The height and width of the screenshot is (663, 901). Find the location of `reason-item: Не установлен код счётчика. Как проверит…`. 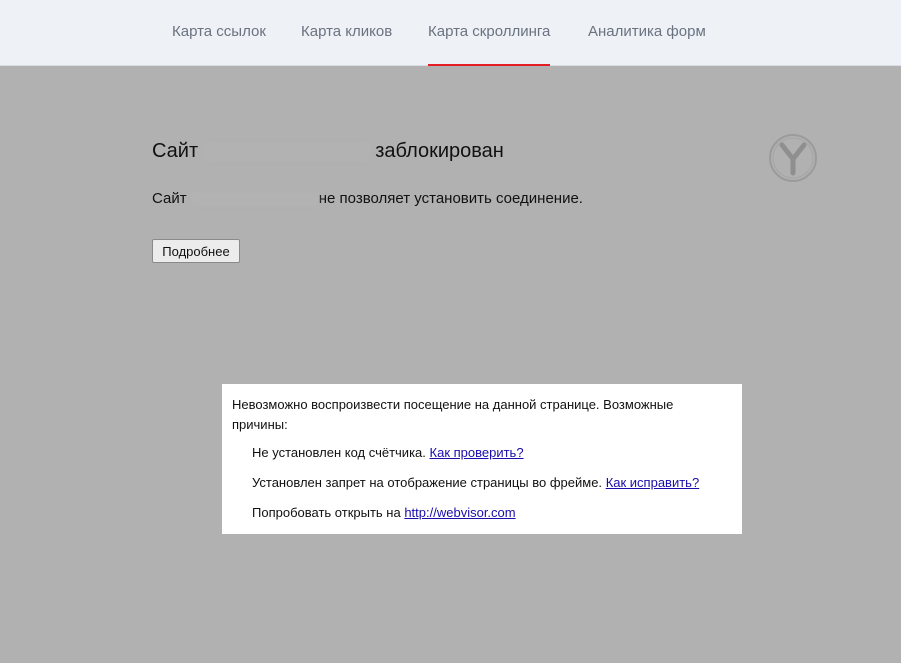

reason-item: Не установлен код счётчика. Как проверит… is located at coordinates (388, 452).